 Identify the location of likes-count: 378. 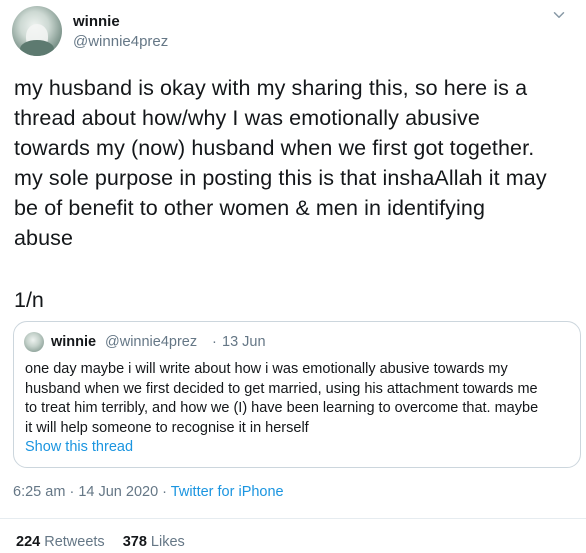
(134, 542).